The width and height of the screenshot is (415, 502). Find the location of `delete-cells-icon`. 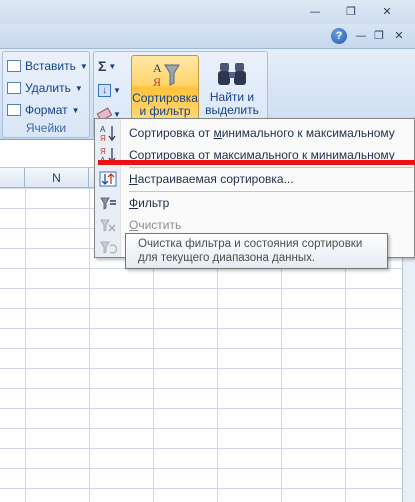

delete-cells-icon is located at coordinates (14, 88).